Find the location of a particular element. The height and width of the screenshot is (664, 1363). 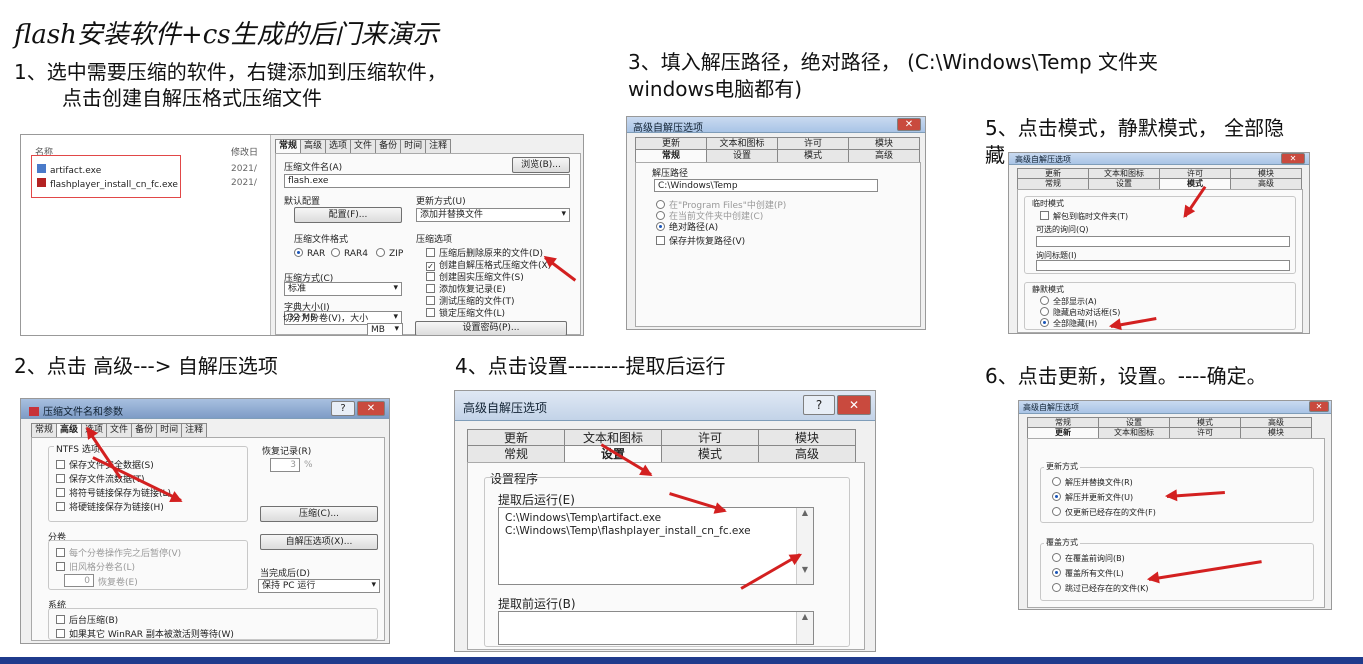

option-lock-checkbox: 锁定压缩文件(L) is located at coordinates (465, 312).